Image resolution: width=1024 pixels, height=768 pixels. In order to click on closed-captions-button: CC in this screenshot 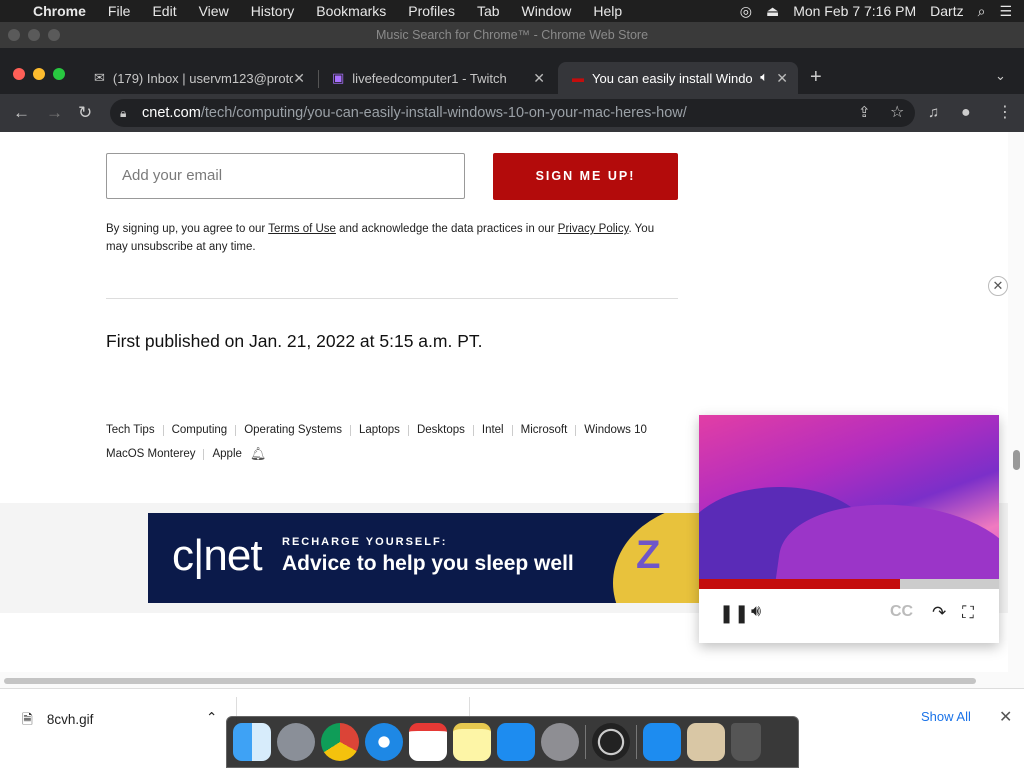, I will do `click(901, 612)`.